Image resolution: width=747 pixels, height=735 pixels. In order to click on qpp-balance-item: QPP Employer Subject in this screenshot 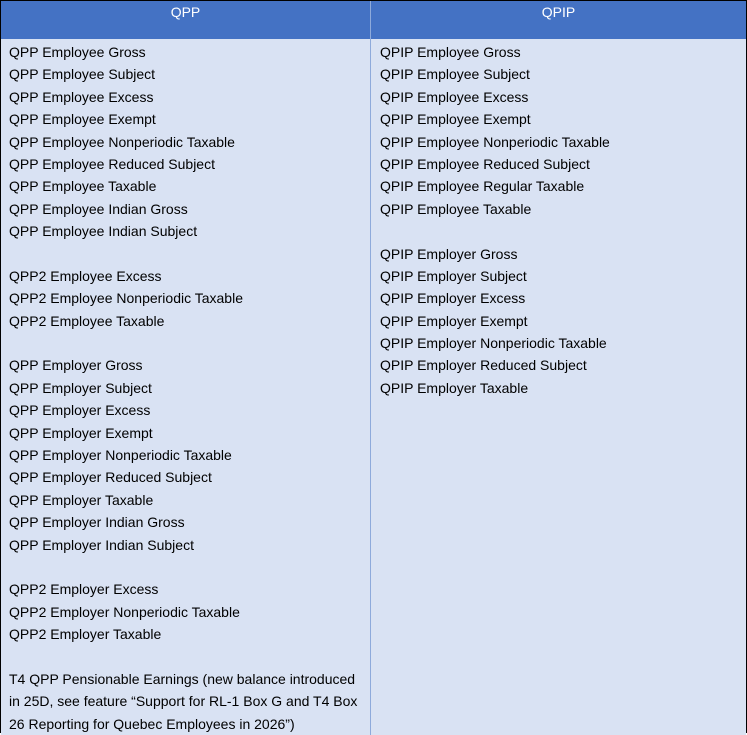, I will do `click(80, 387)`.